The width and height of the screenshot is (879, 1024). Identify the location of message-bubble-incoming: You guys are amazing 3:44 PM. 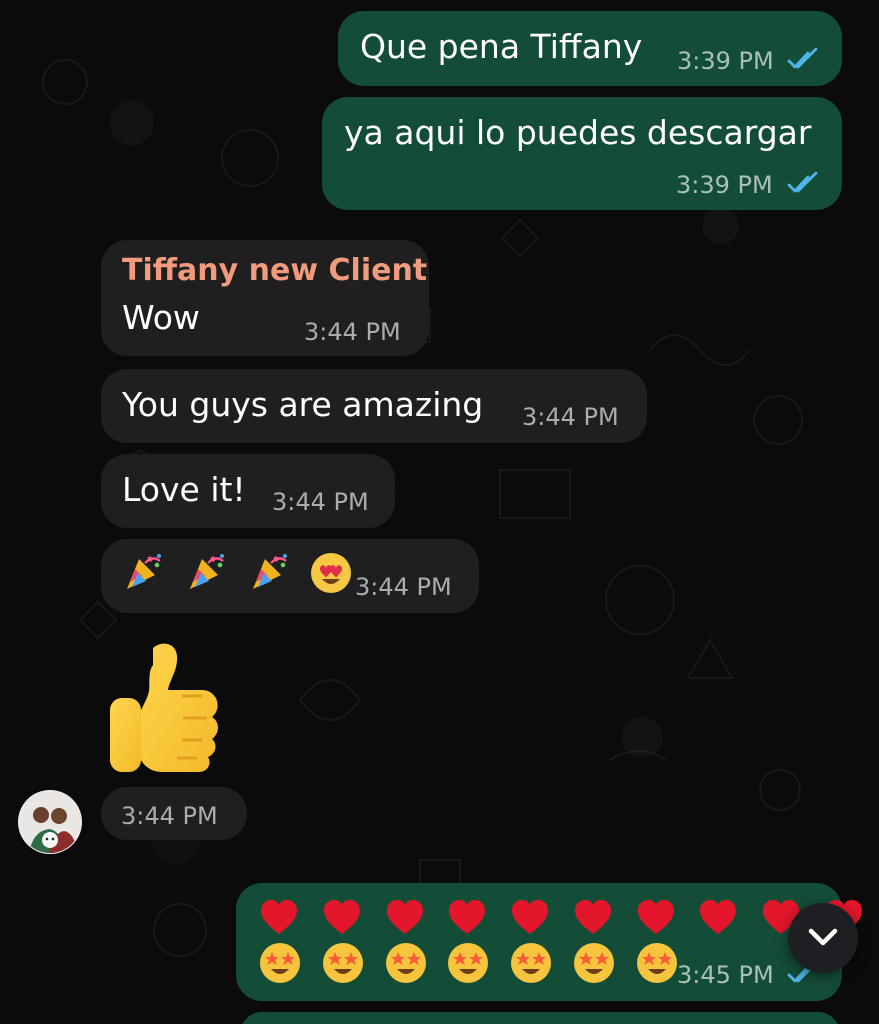
(374, 406).